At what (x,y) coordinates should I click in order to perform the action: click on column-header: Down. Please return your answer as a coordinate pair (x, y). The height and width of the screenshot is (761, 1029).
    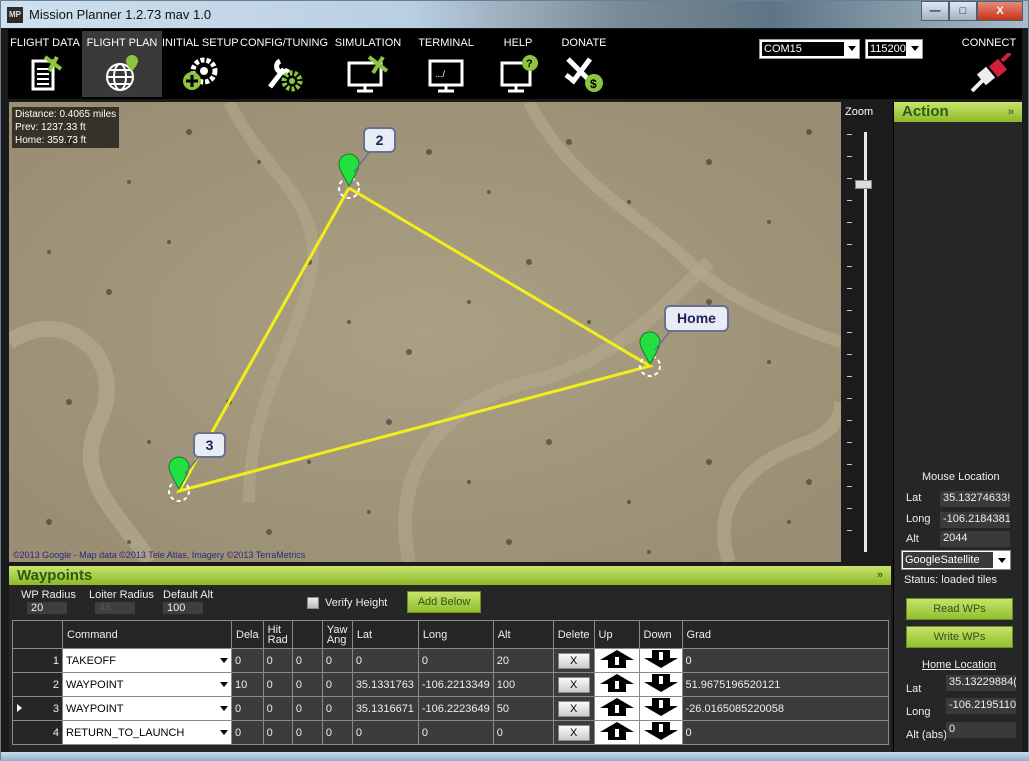
    Looking at the image, I should click on (660, 634).